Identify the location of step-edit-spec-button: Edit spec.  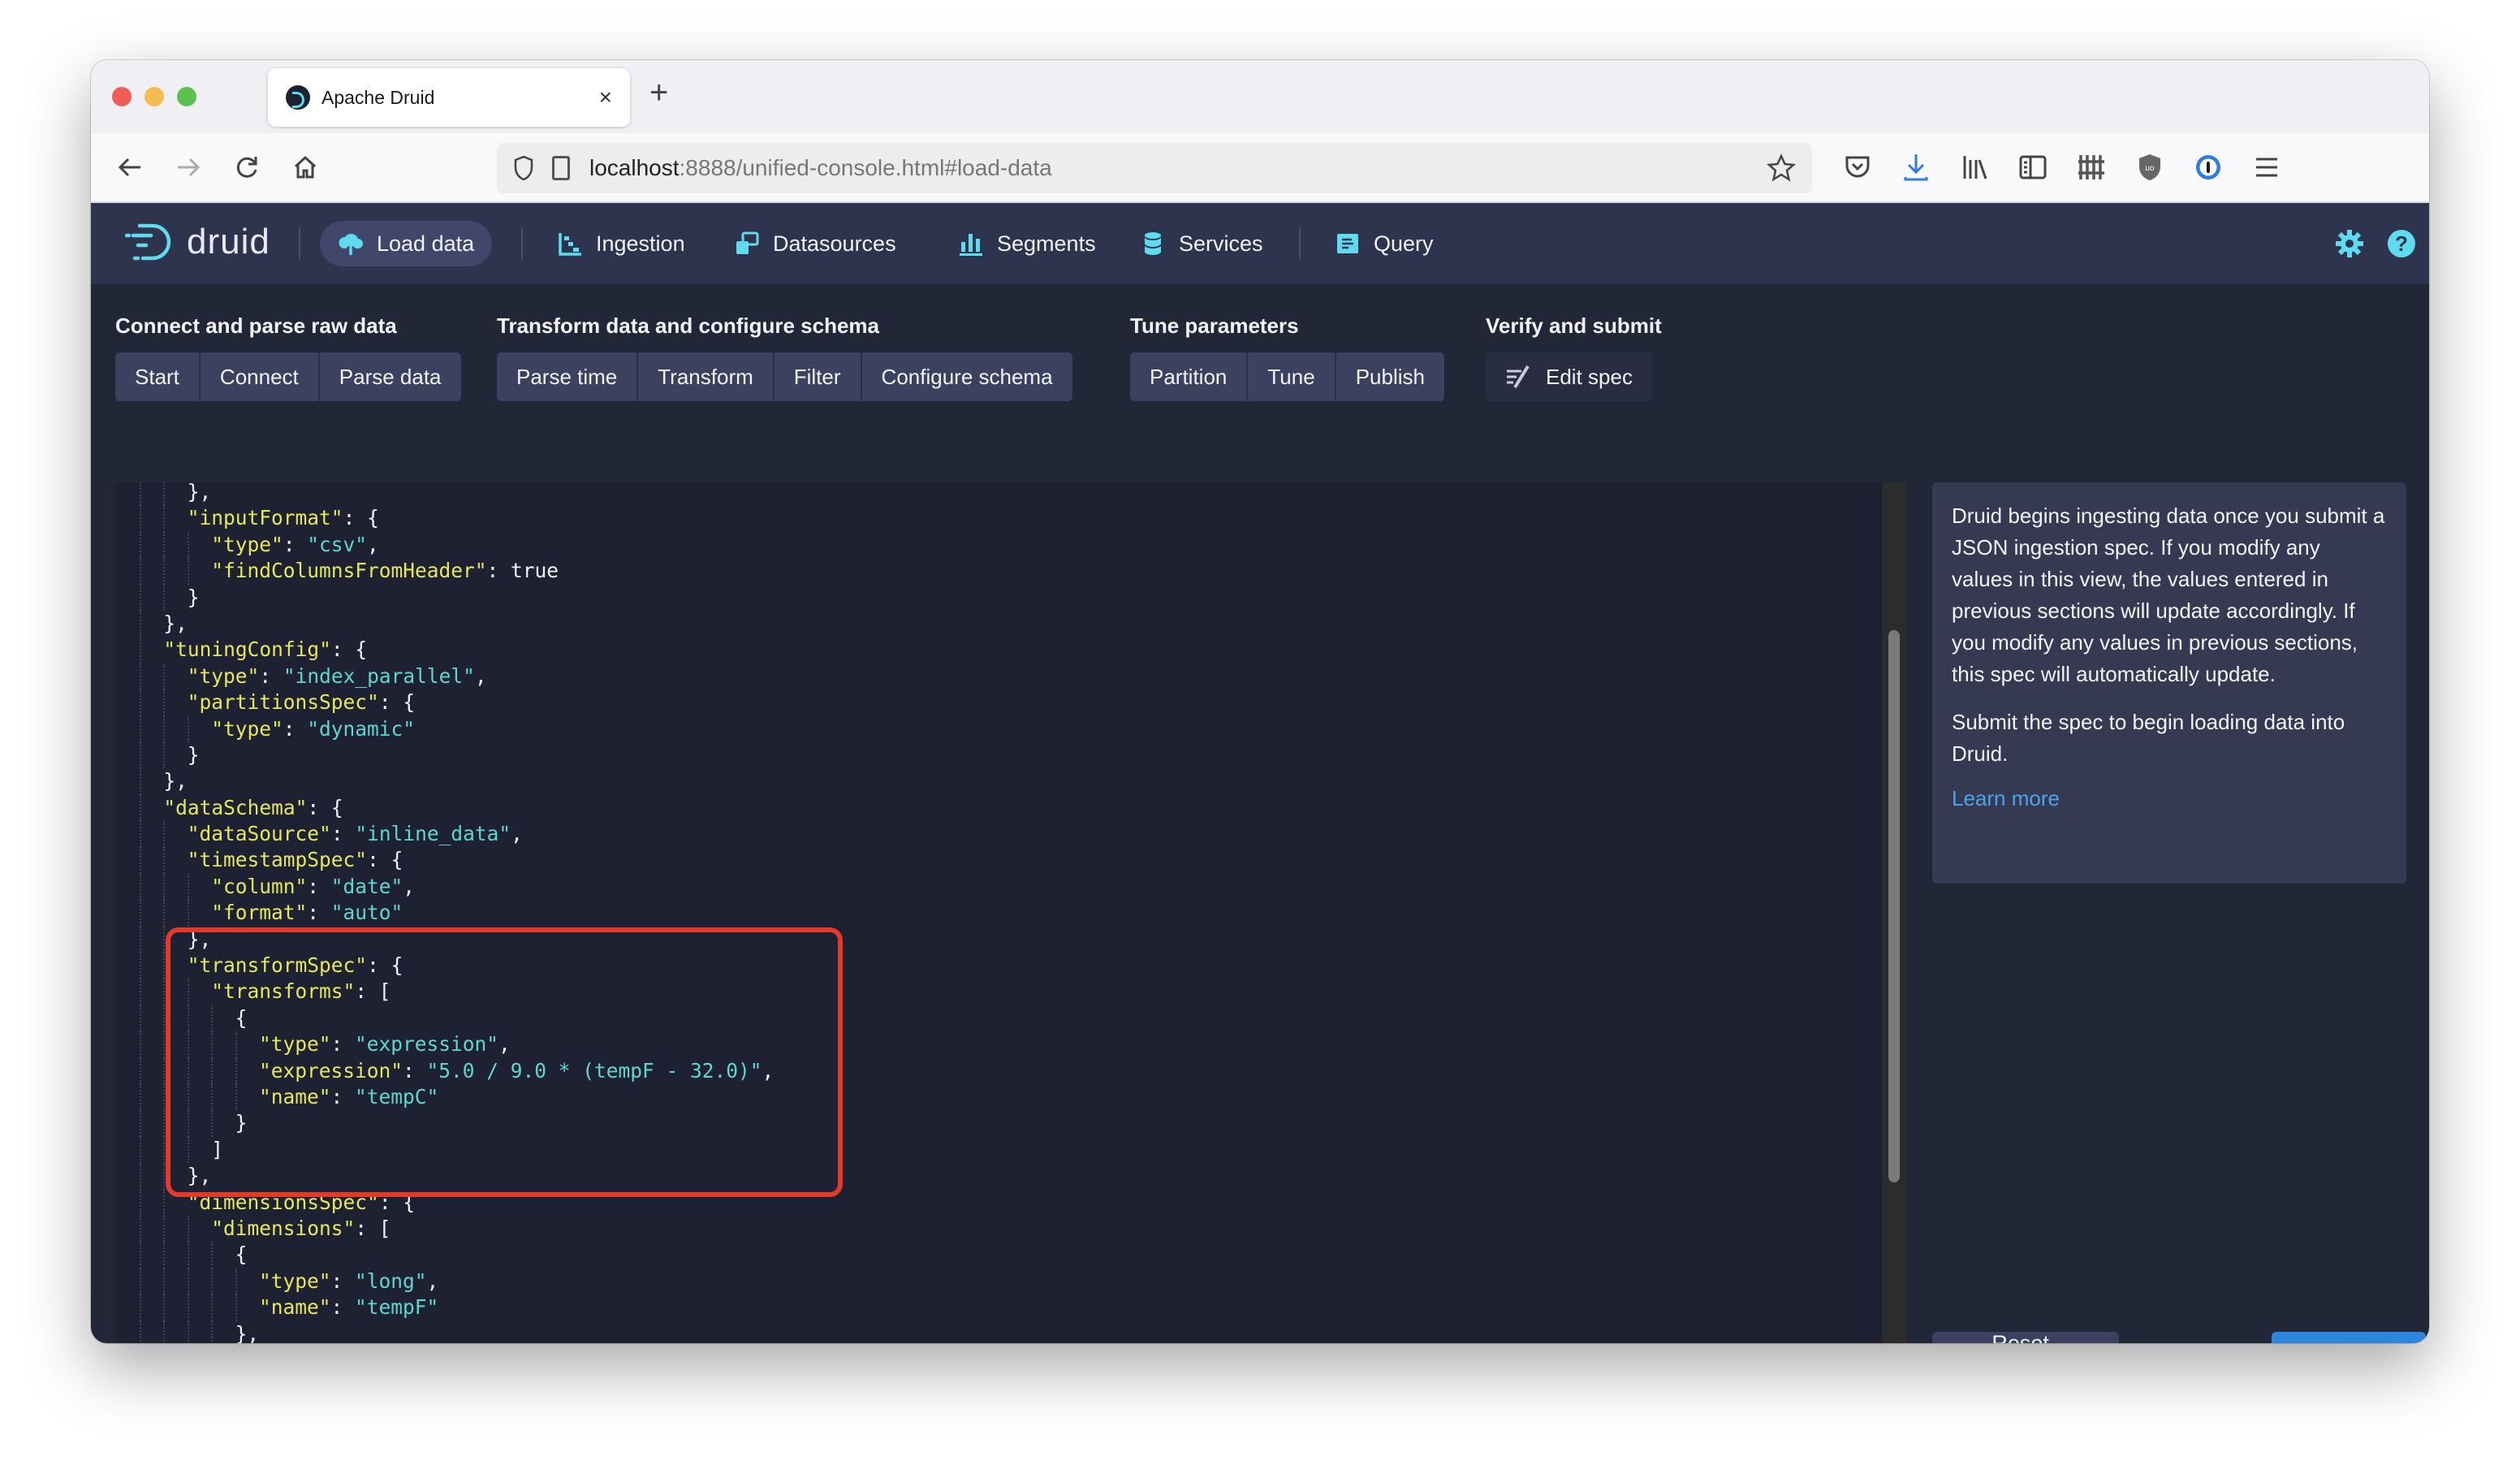
(1569, 376).